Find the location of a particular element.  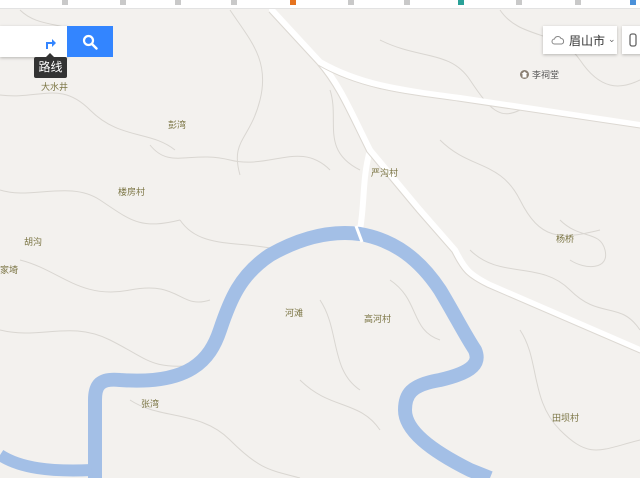

city-selector: 眉山市 ⌄ is located at coordinates (580, 40).